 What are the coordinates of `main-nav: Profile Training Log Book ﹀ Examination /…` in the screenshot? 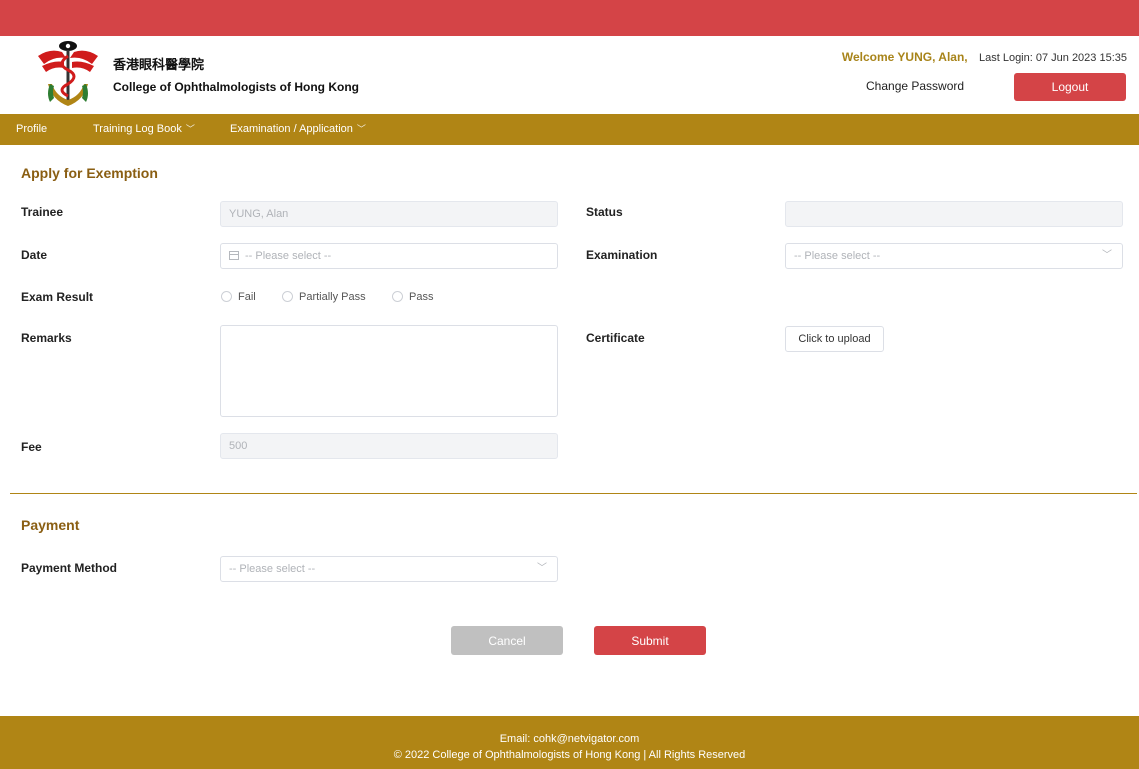 It's located at (569, 129).